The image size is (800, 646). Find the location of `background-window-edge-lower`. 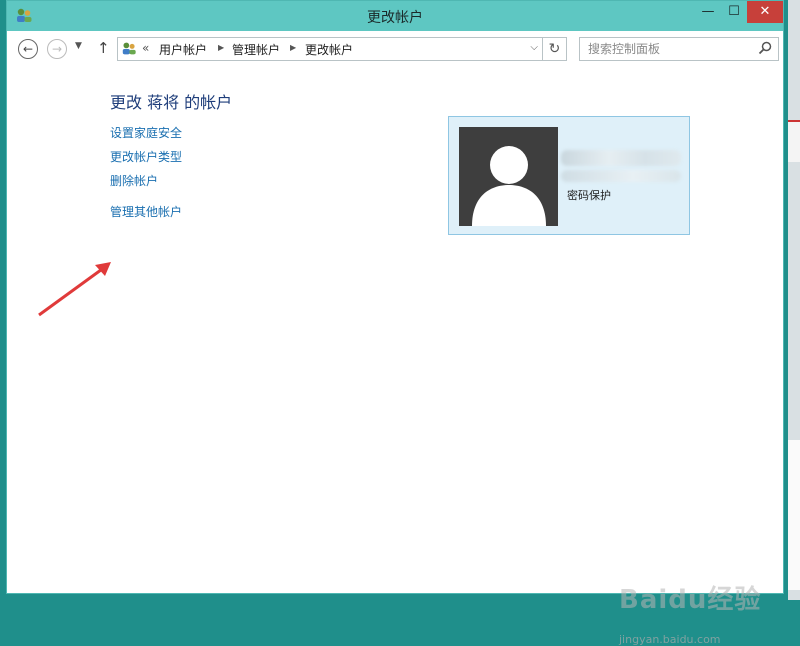

background-window-edge-lower is located at coordinates (794, 515).